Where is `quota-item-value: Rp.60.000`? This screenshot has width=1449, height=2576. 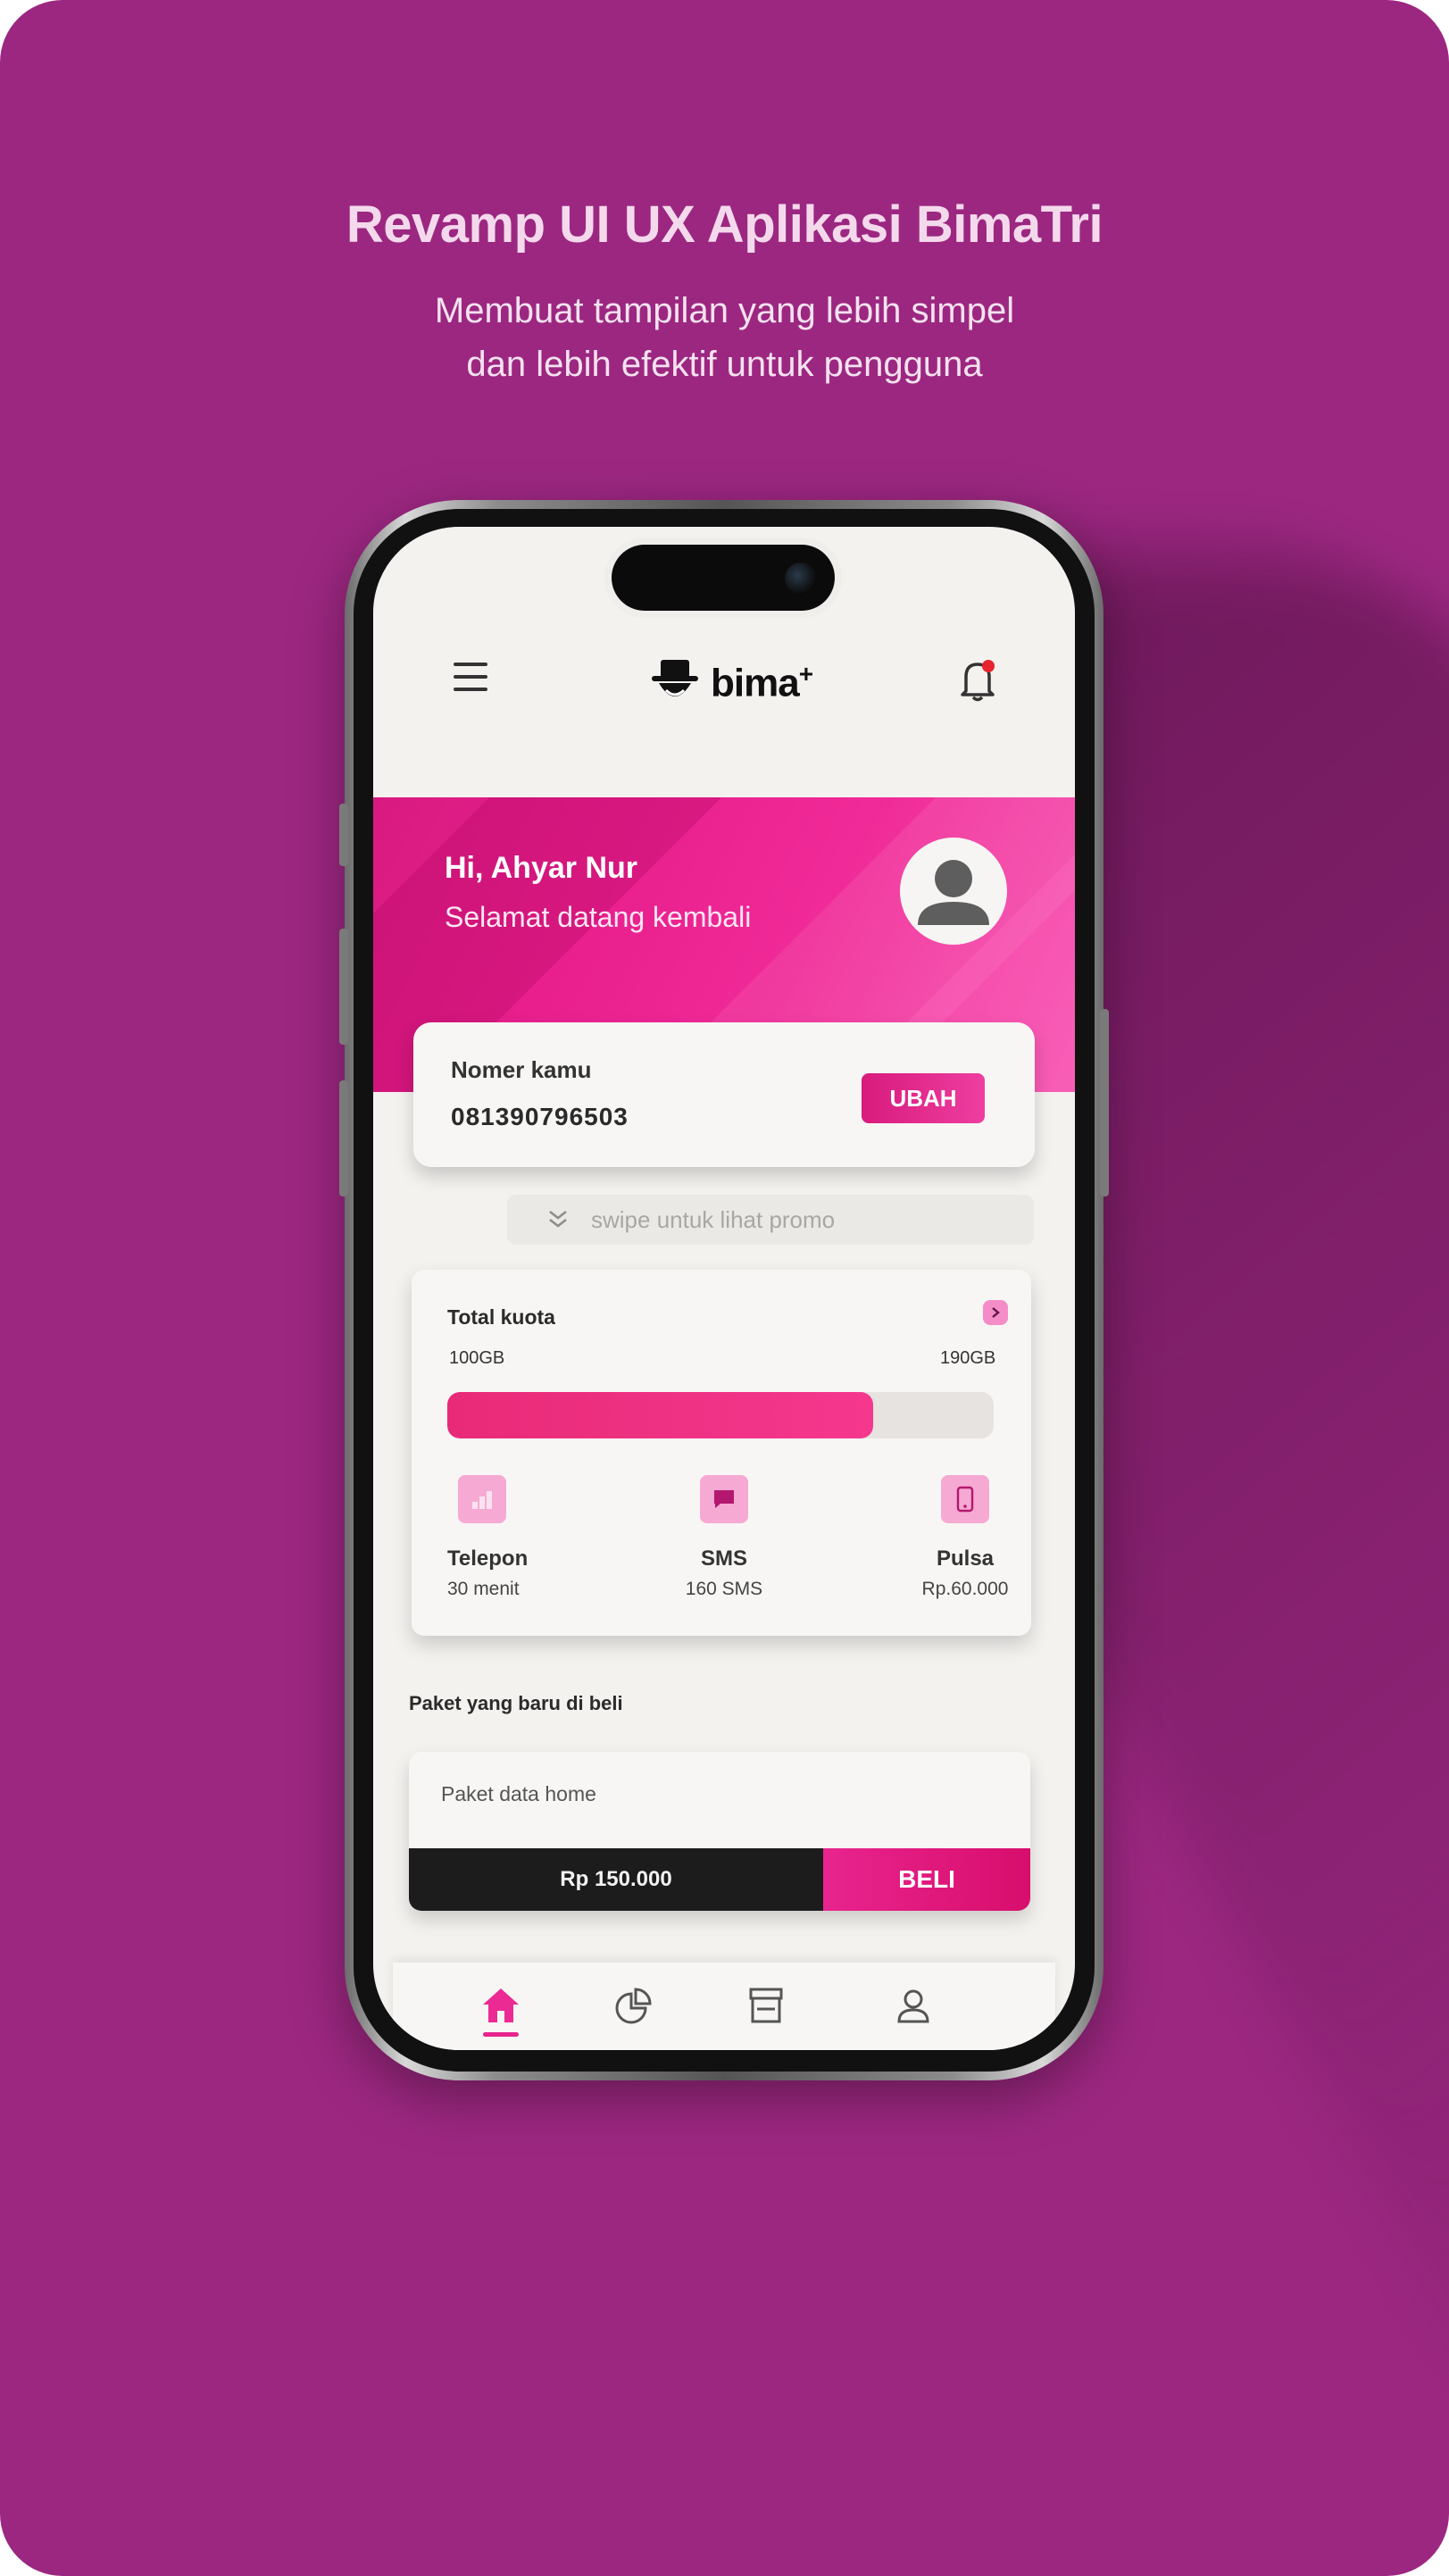 quota-item-value: Rp.60.000 is located at coordinates (965, 1589).